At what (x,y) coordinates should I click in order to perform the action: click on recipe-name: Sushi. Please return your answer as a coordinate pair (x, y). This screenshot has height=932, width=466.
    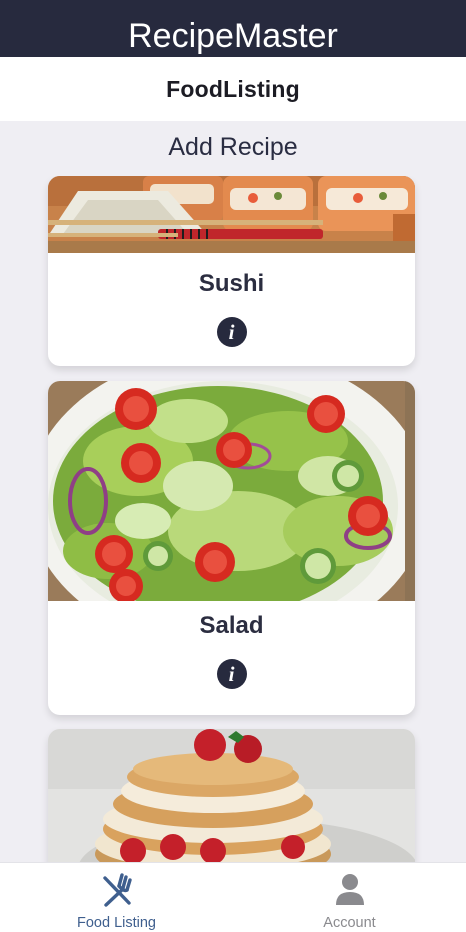
    Looking at the image, I should click on (231, 283).